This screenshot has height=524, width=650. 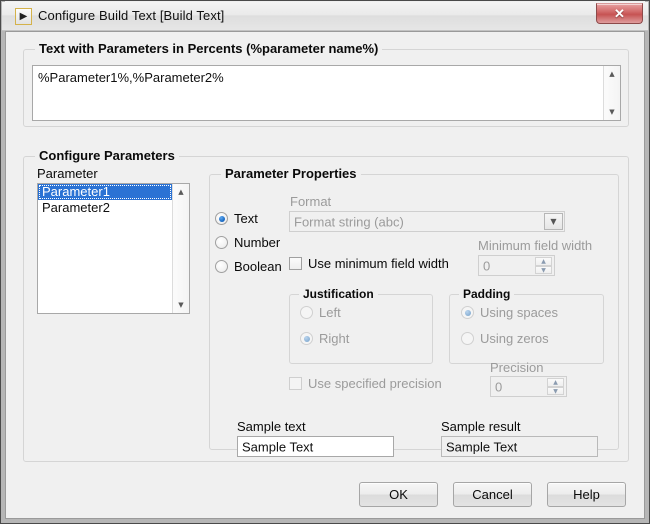 What do you see at coordinates (113, 248) in the screenshot?
I see `parameter-listbox: Parameter1 Parameter2 ▲ ▼` at bounding box center [113, 248].